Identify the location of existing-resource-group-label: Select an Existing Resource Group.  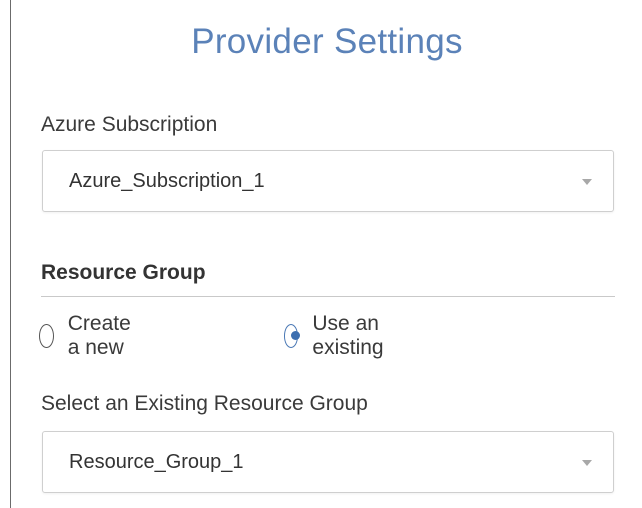
(204, 403).